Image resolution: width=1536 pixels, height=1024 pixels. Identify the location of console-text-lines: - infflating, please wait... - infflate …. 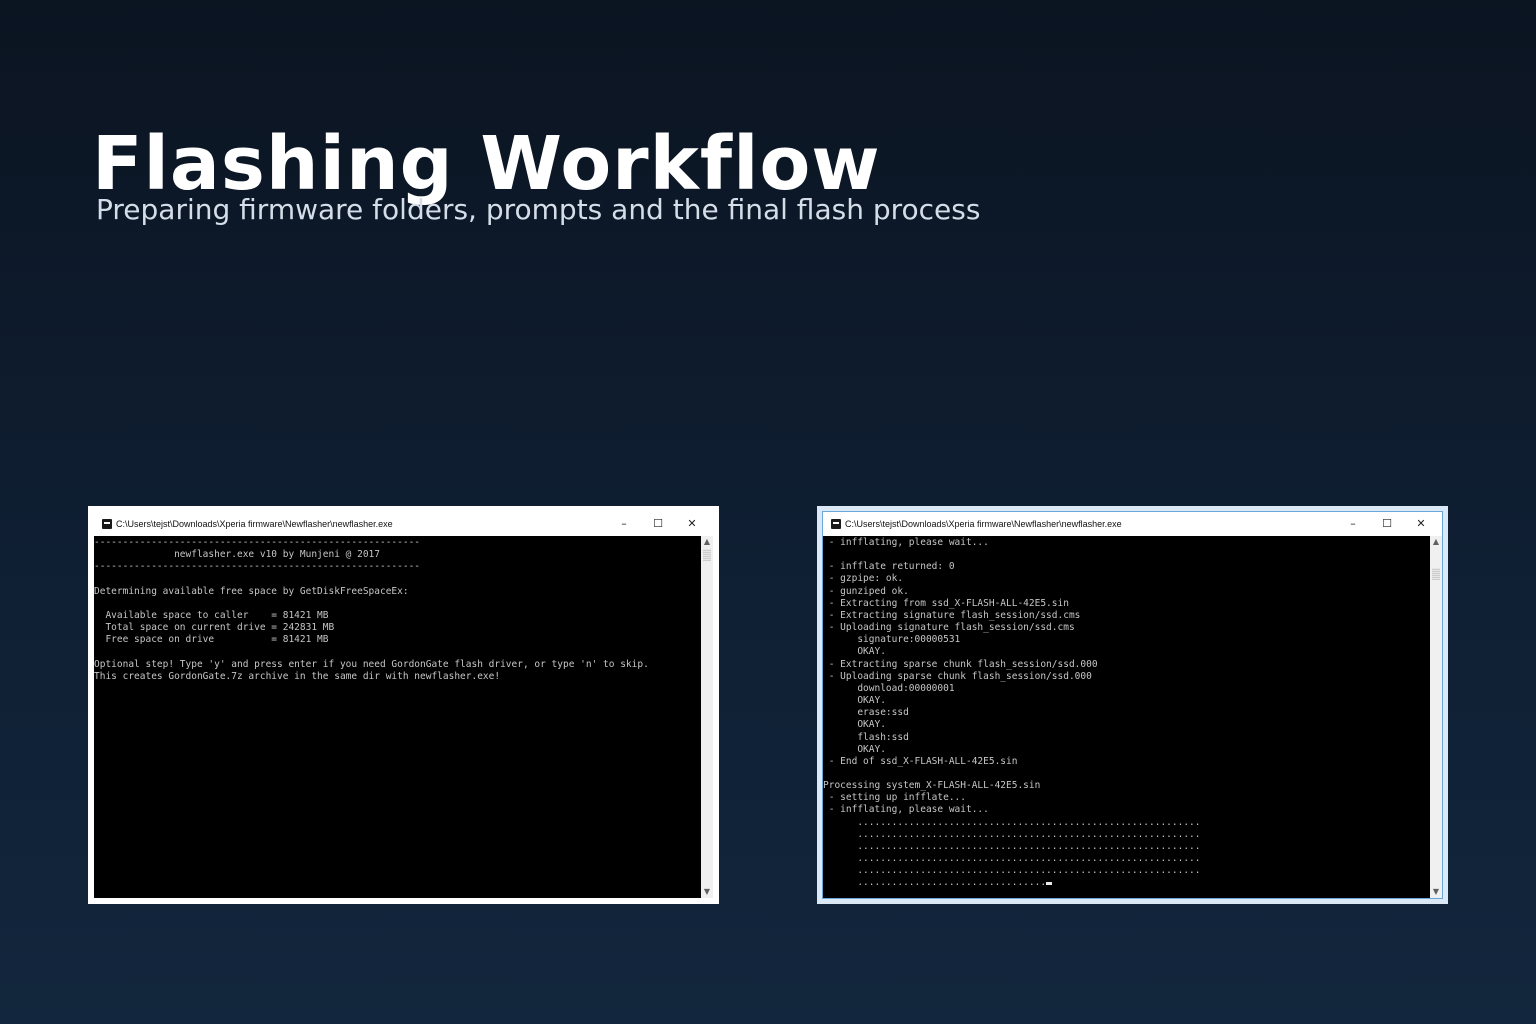
(1012, 713).